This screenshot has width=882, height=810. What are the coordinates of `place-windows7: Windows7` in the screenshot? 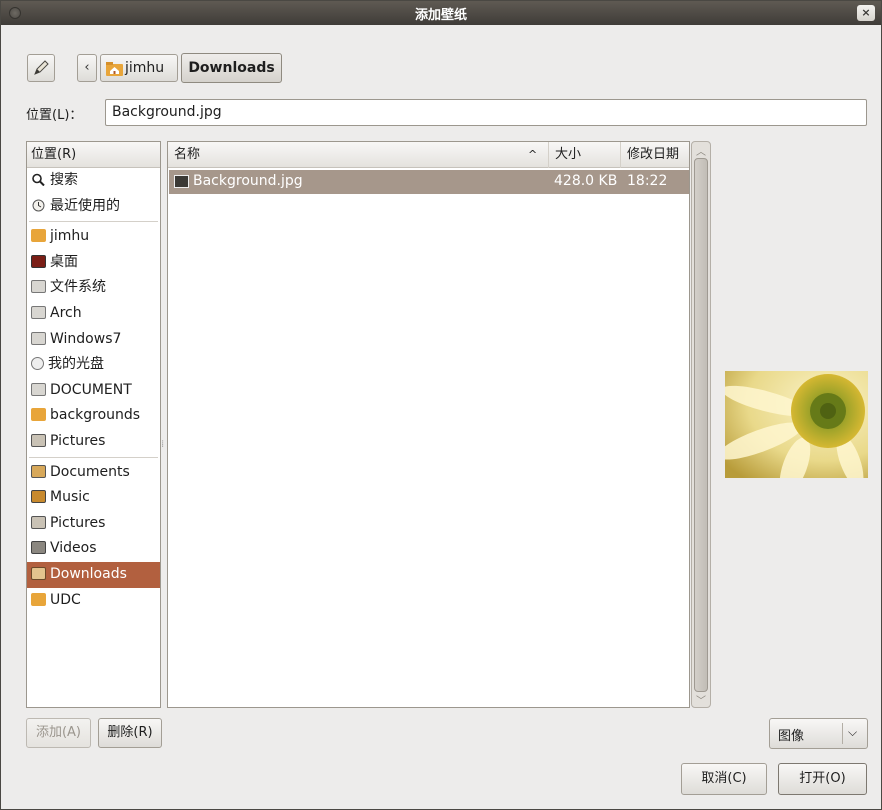 It's located at (93, 340).